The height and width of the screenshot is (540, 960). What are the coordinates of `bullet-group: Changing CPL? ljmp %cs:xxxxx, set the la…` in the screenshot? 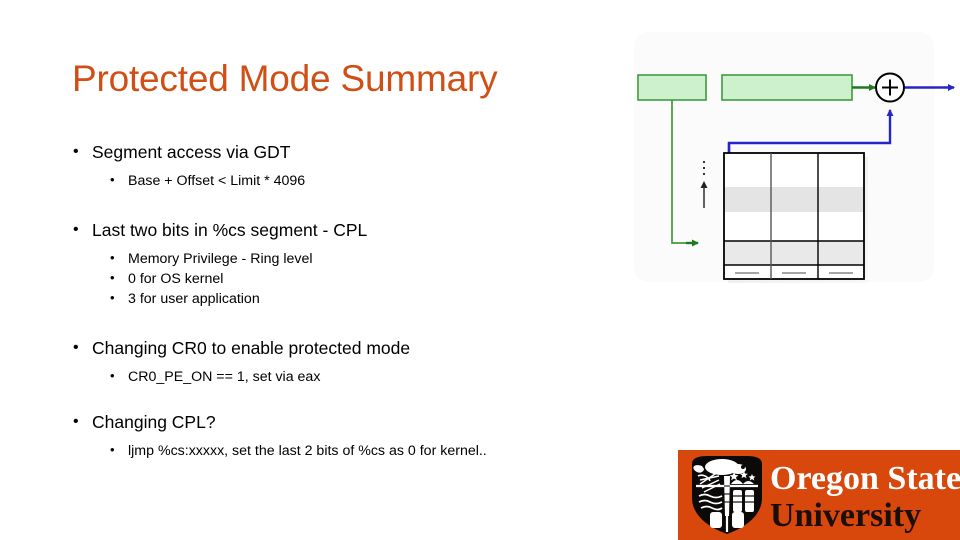 It's located at (346, 435).